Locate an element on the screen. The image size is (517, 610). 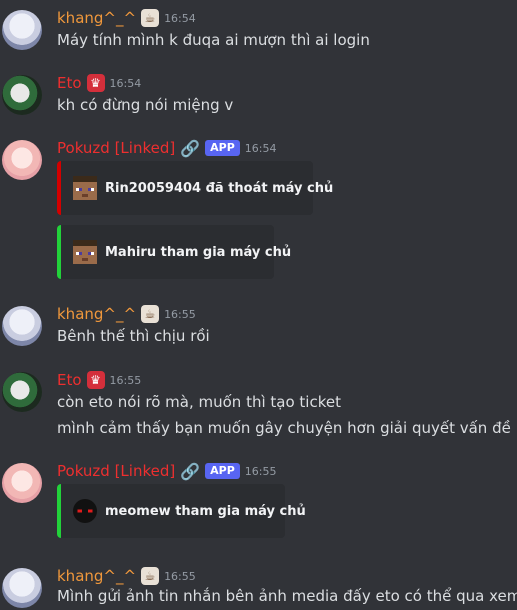
message-text: kh có đừng nói miệng v is located at coordinates (145, 105).